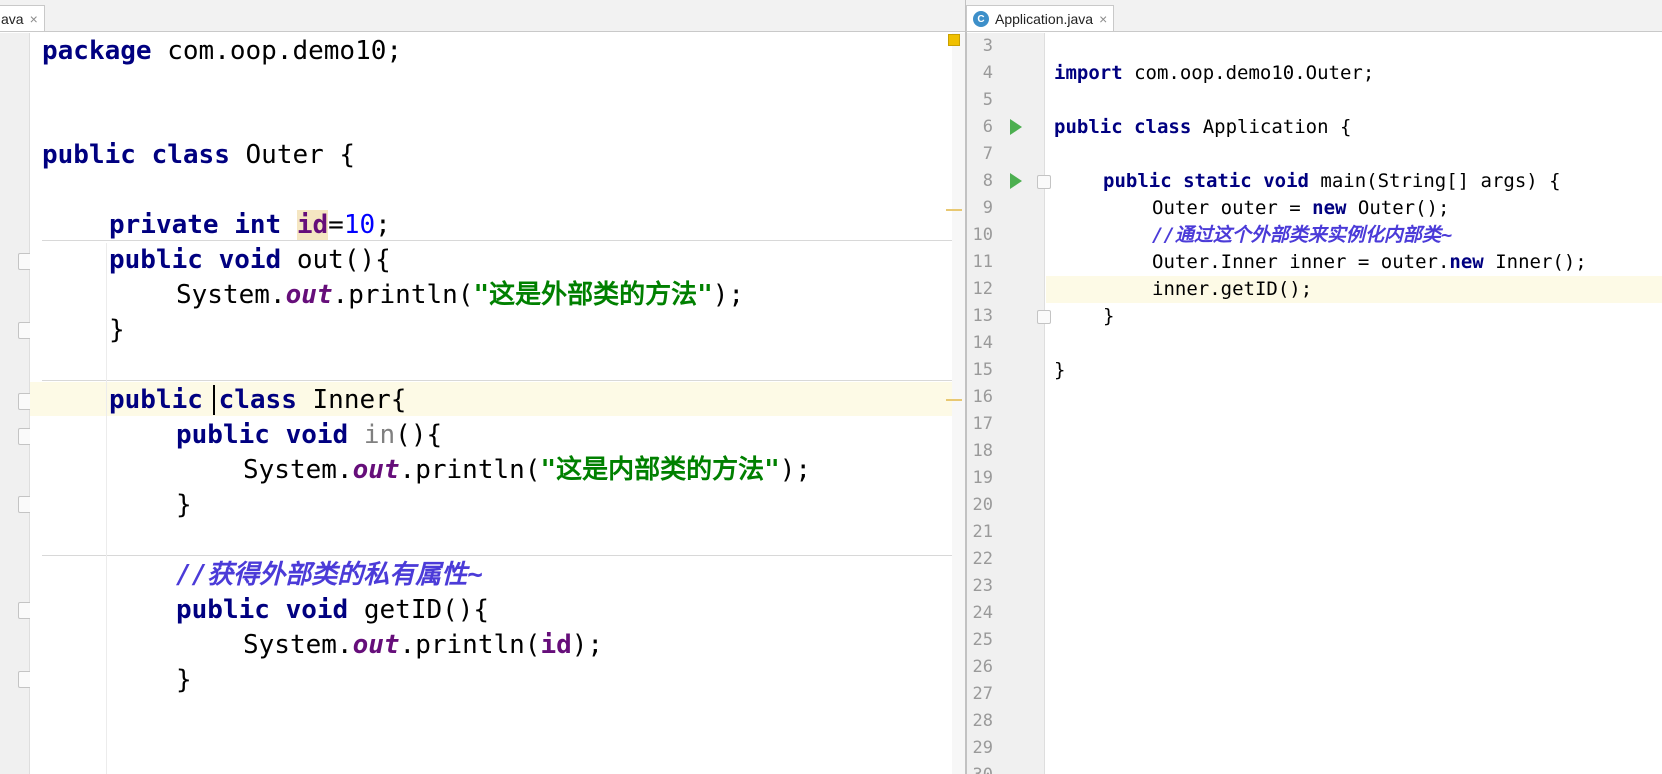 The width and height of the screenshot is (1662, 774). I want to click on line-number: 20, so click(982, 505).